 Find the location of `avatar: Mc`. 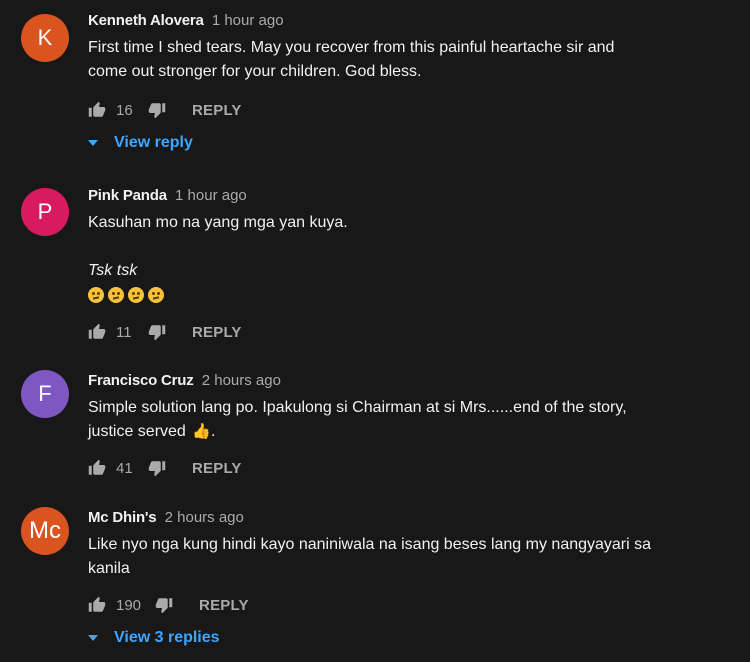

avatar: Mc is located at coordinates (45, 531).